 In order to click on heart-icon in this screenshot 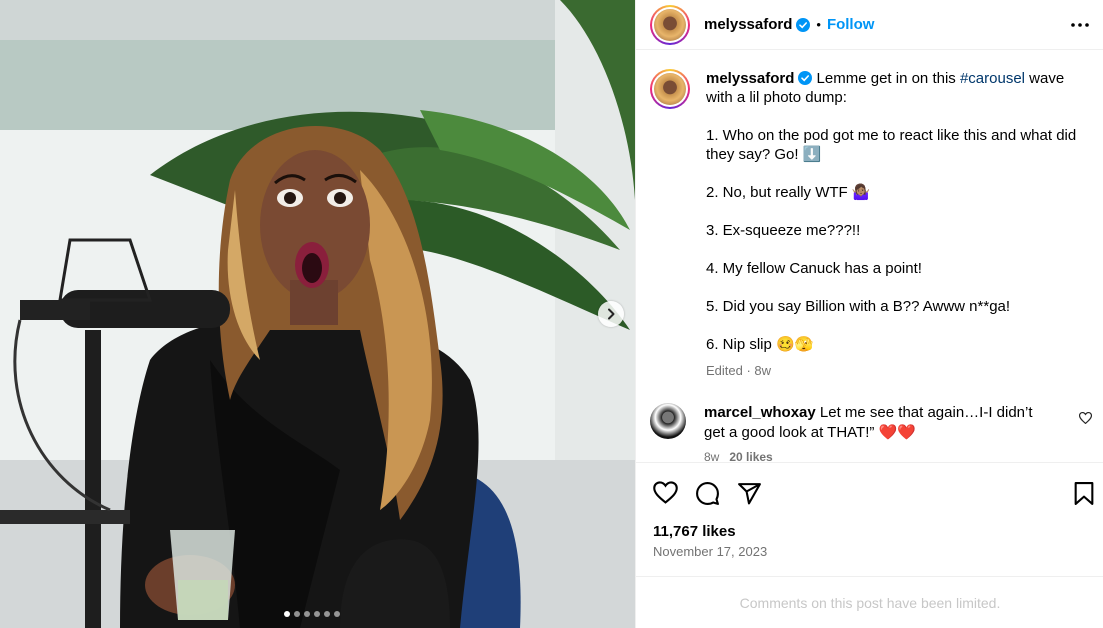, I will do `click(665, 495)`.